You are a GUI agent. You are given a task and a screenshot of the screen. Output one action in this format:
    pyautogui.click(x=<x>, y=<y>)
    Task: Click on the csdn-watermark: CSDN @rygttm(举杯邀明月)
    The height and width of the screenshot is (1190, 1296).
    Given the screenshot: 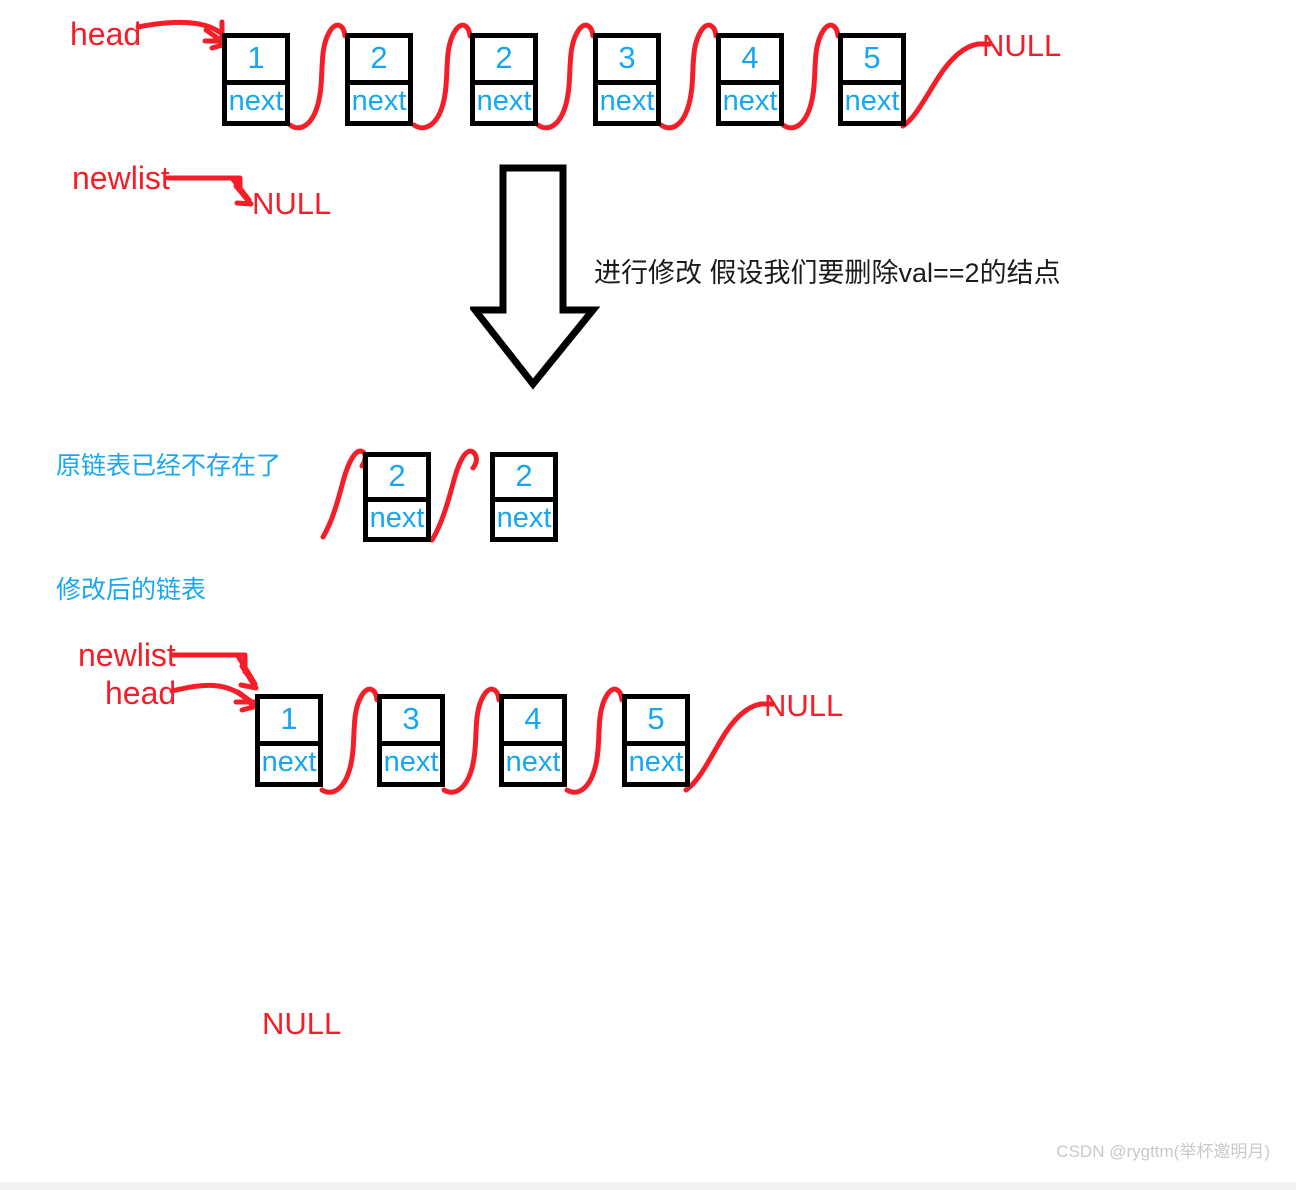 What is the action you would take?
    pyautogui.click(x=1163, y=1151)
    